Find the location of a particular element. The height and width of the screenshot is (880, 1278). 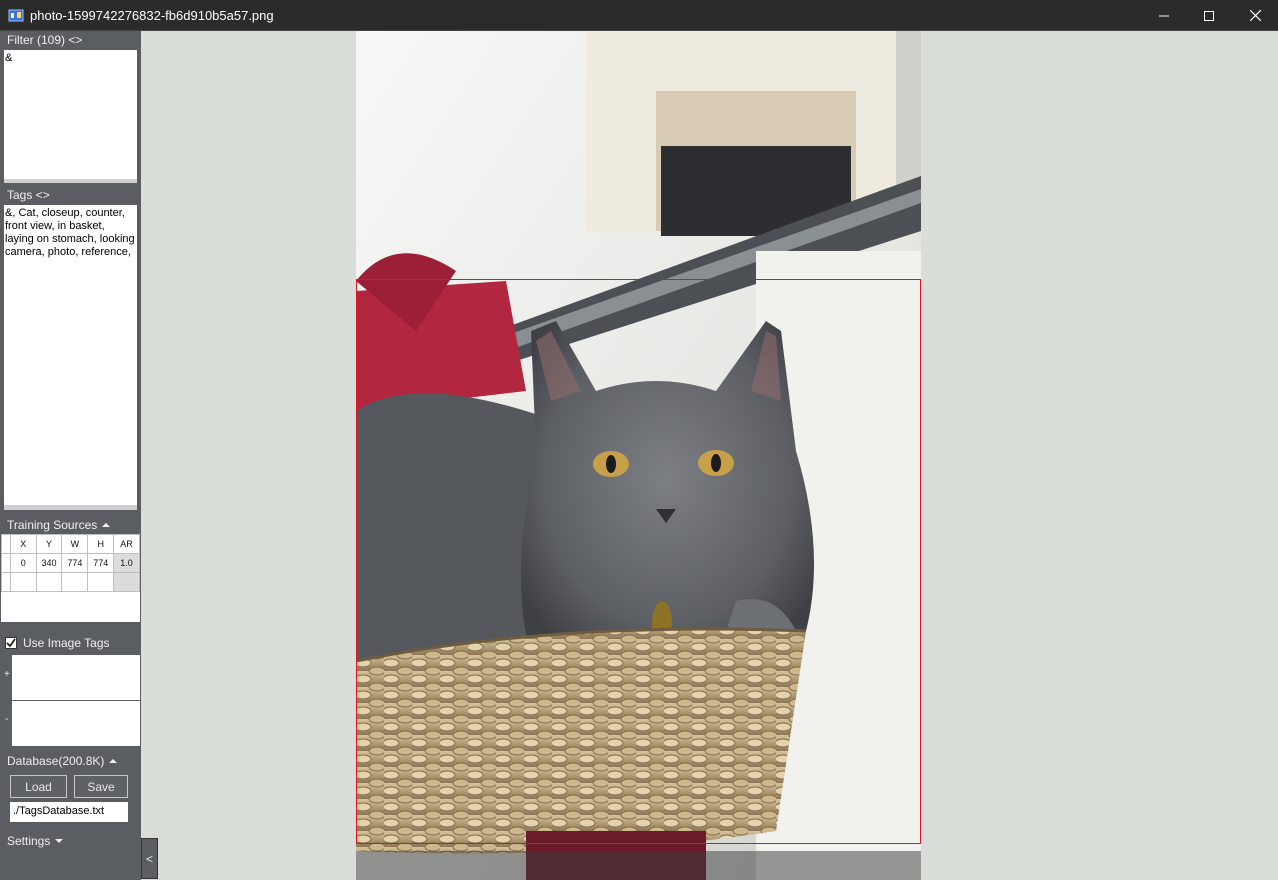

filter-label: Filter (109) <> is located at coordinates (44, 40).